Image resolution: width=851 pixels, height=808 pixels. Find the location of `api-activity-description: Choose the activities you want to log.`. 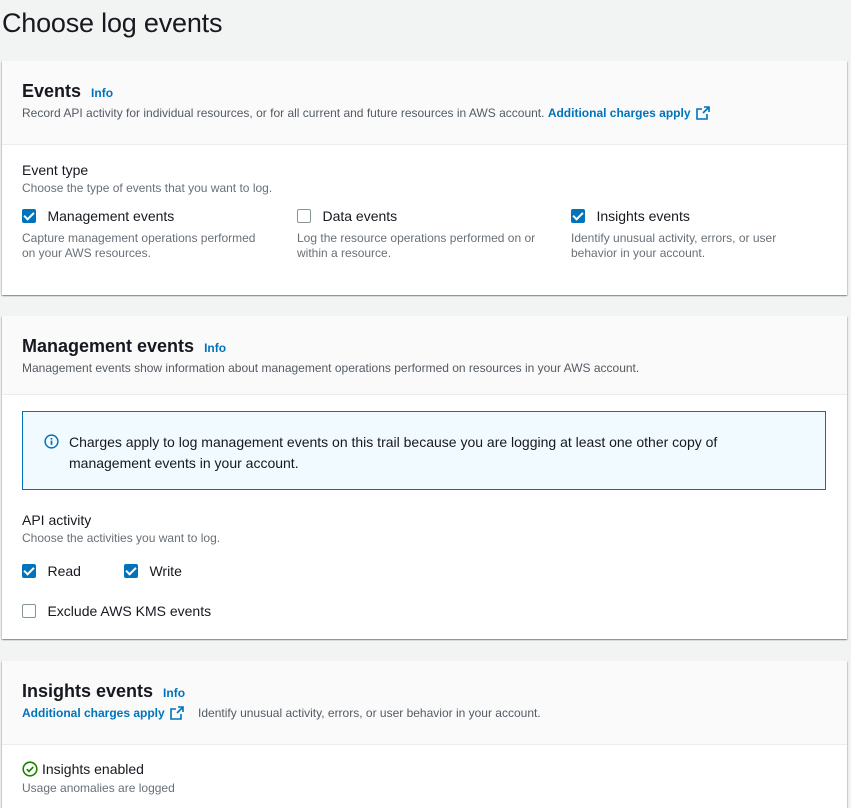

api-activity-description: Choose the activities you want to log. is located at coordinates (121, 538).